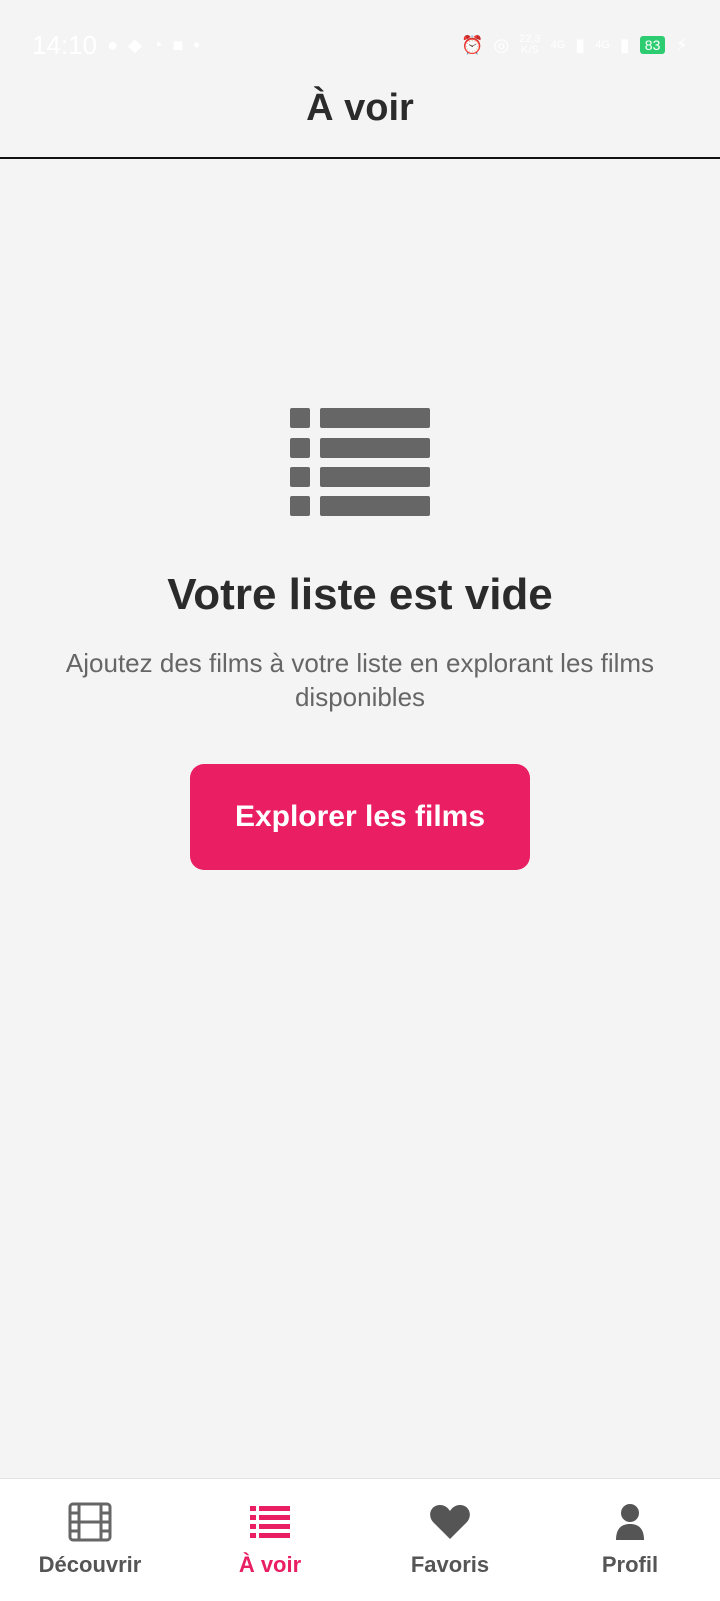 This screenshot has width=720, height=1601. Describe the element at coordinates (360, 158) in the screenshot. I see `header-divider` at that location.